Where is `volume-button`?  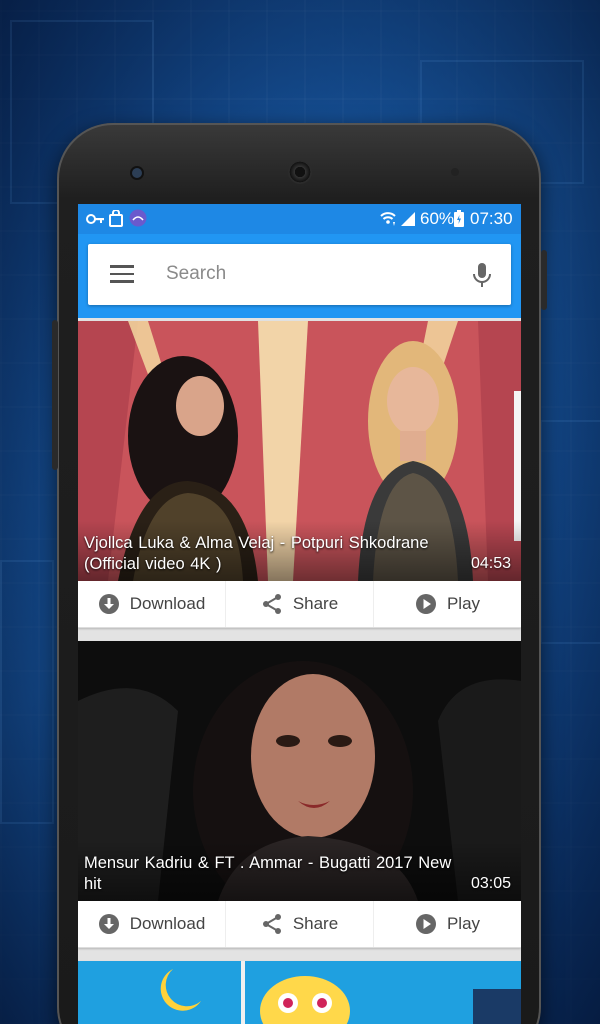 volume-button is located at coordinates (55, 395).